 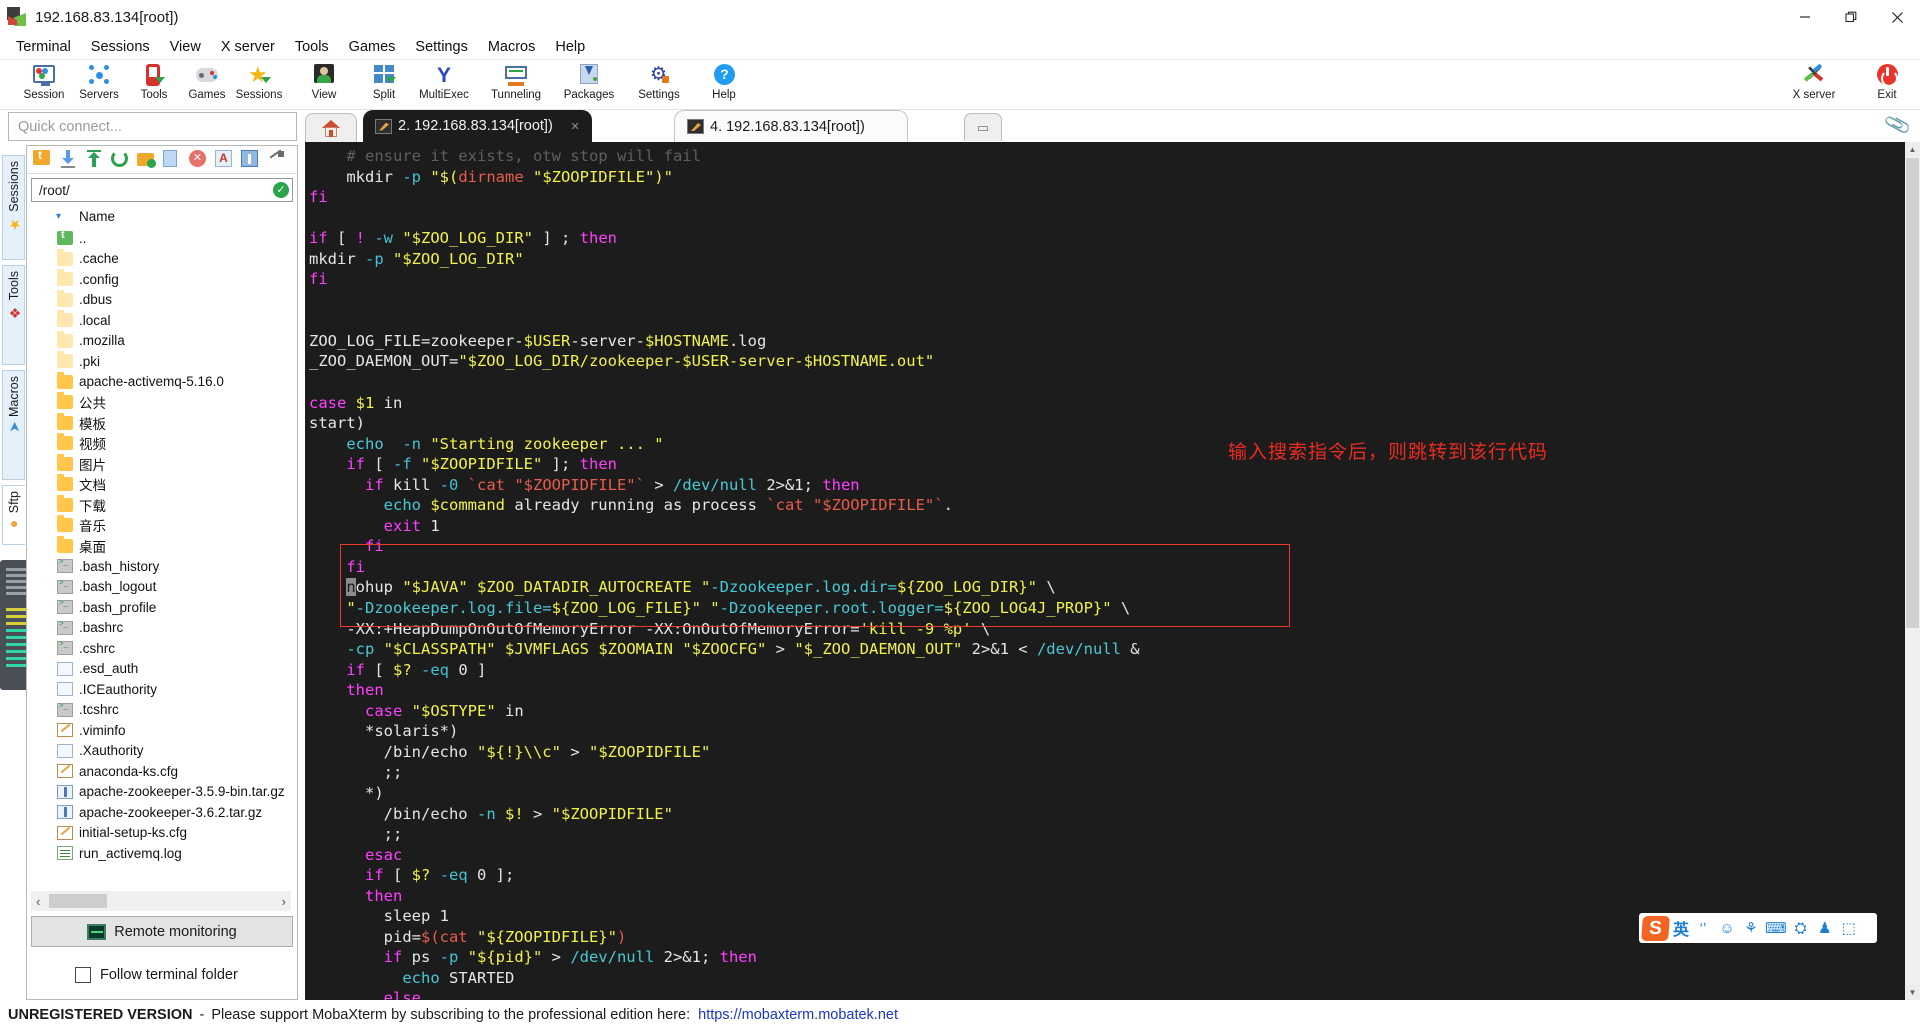 What do you see at coordinates (176, 710) in the screenshot?
I see `file-list-item: .tcshrc` at bounding box center [176, 710].